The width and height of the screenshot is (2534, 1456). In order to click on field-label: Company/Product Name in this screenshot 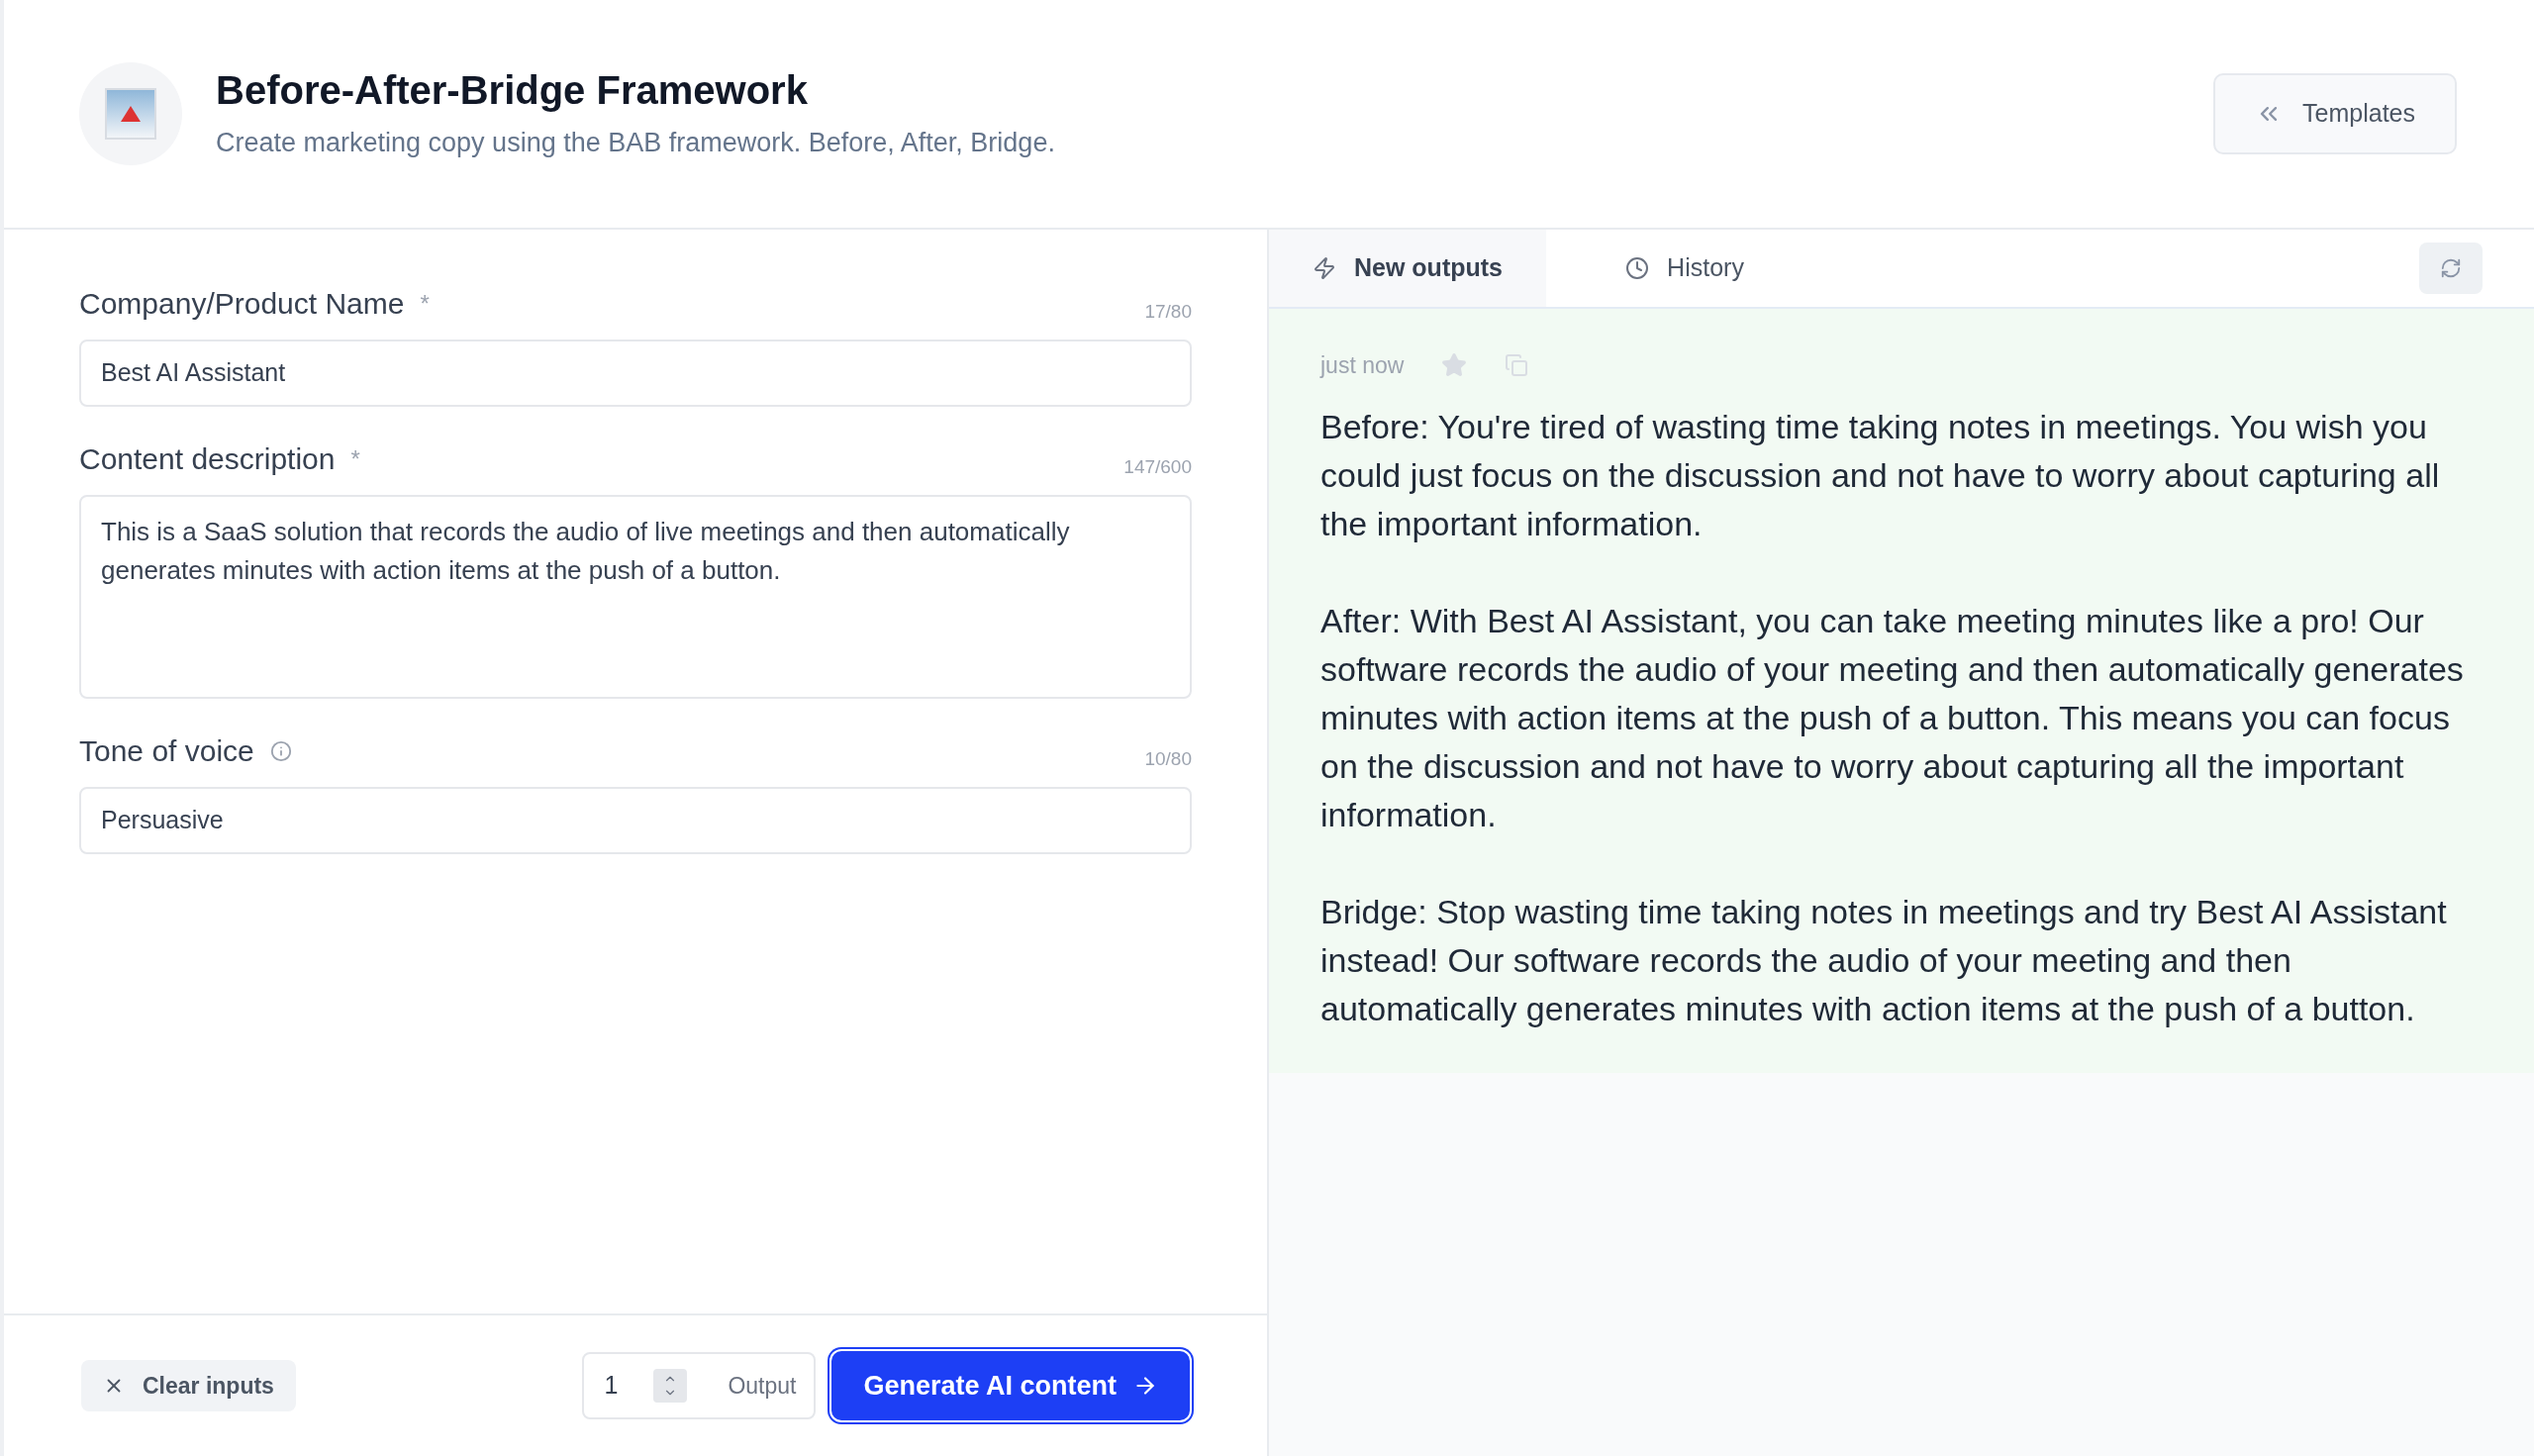, I will do `click(242, 304)`.